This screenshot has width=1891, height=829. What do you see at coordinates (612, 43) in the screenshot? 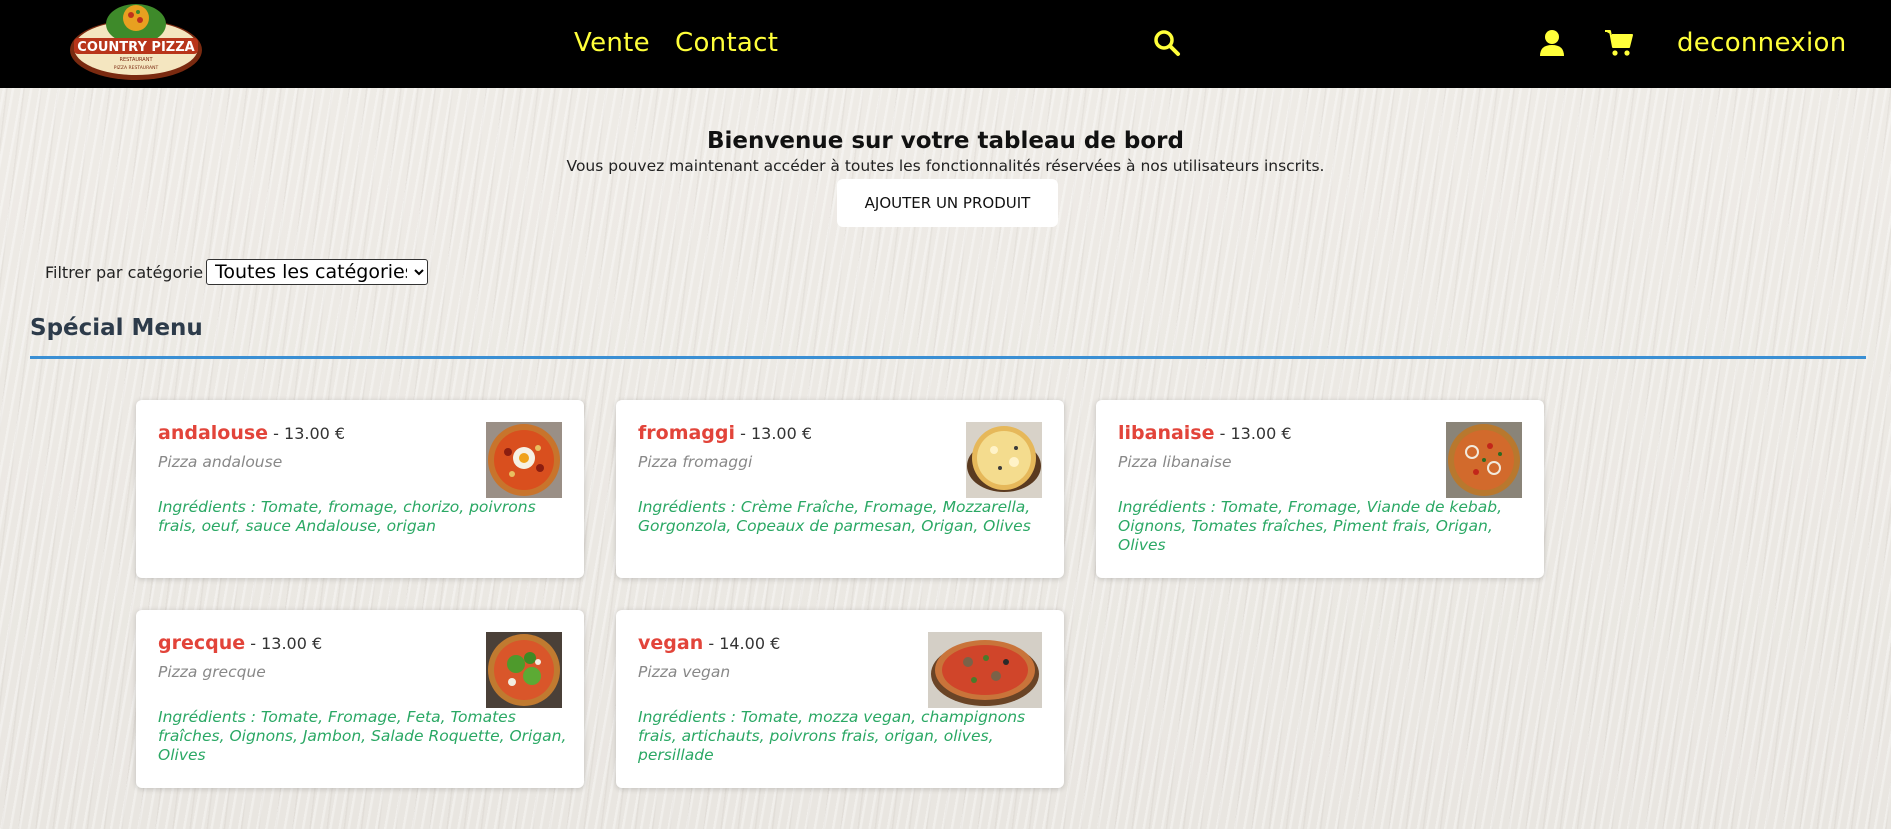
I see `nav-link-vente: Vente` at bounding box center [612, 43].